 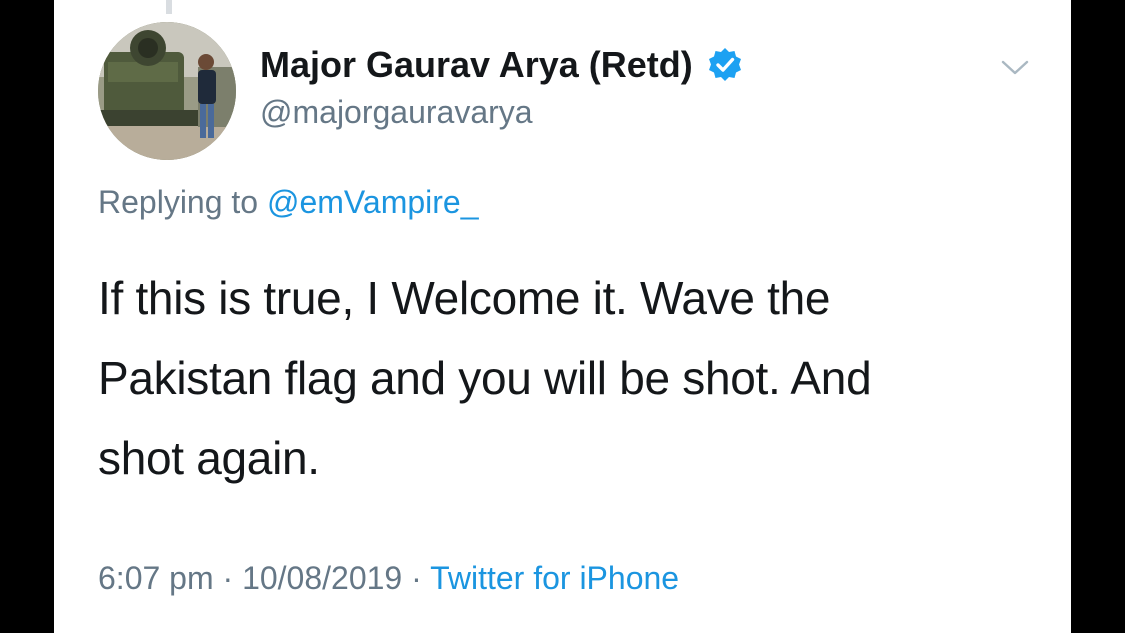 What do you see at coordinates (724, 64) in the screenshot?
I see `verified-badge-icon` at bounding box center [724, 64].